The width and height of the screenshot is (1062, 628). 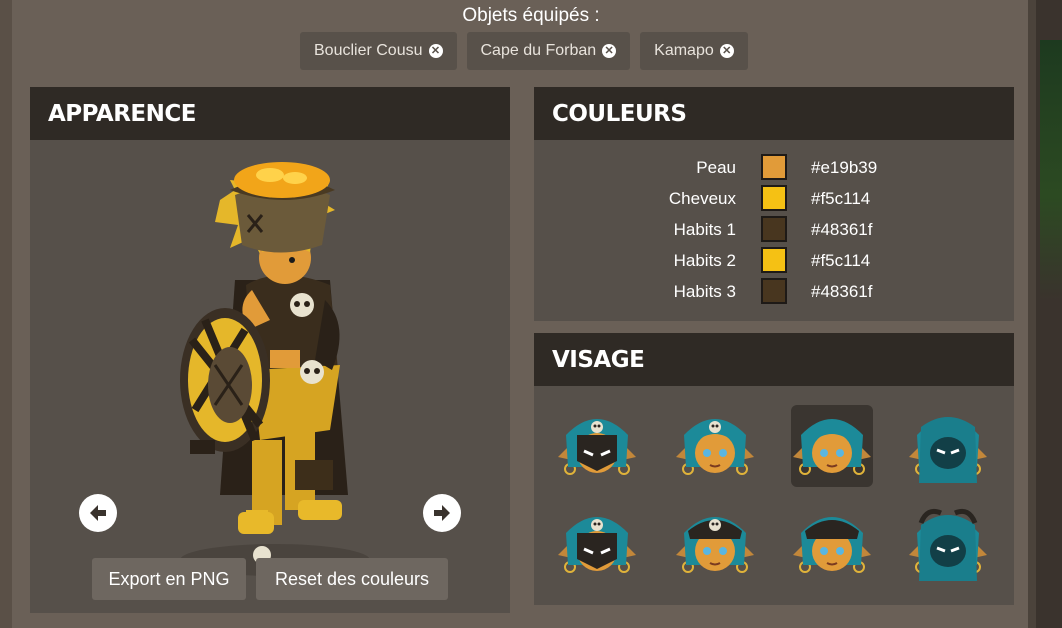 What do you see at coordinates (704, 291) in the screenshot?
I see `color-label: Habits 3` at bounding box center [704, 291].